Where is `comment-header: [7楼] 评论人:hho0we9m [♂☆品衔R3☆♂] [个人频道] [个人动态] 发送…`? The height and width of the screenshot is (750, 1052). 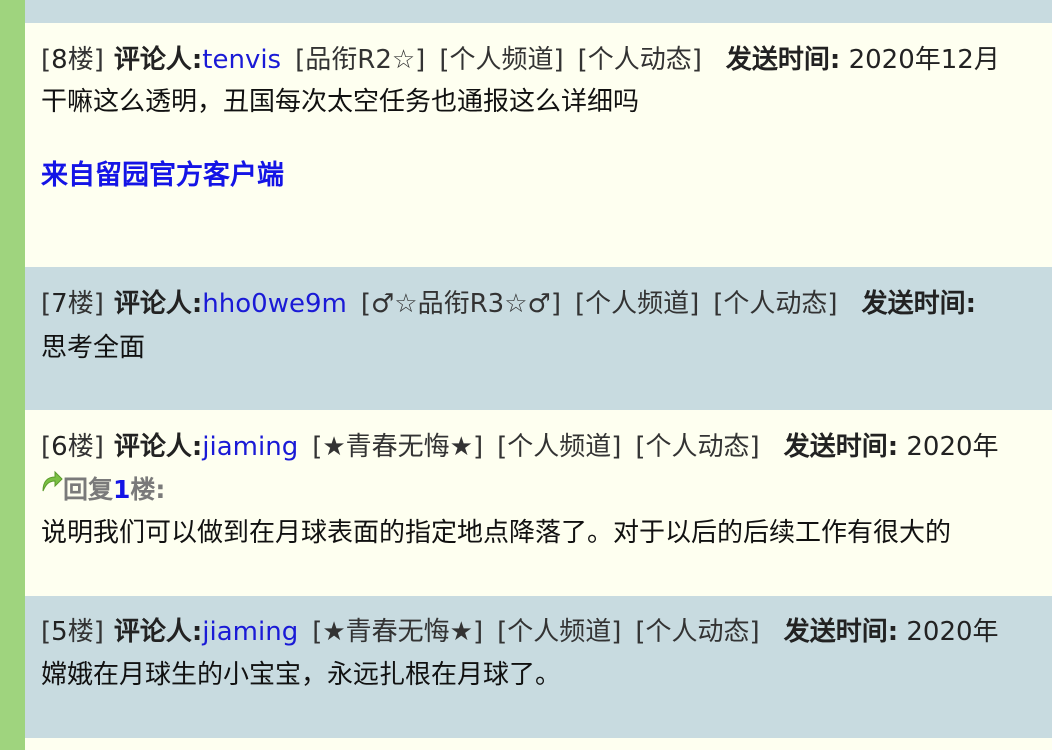 comment-header: [7楼] 评论人:hho0we9m [♂☆品衔R3☆♂] [个人频道] [个人动态] 发送… is located at coordinates (508, 304).